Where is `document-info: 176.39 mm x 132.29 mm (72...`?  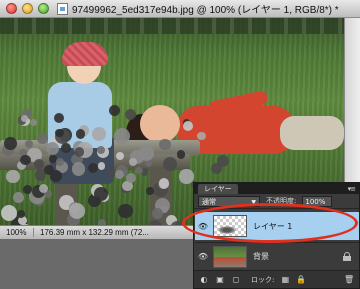 document-info: 176.39 mm x 132.29 mm (72... is located at coordinates (109, 232).